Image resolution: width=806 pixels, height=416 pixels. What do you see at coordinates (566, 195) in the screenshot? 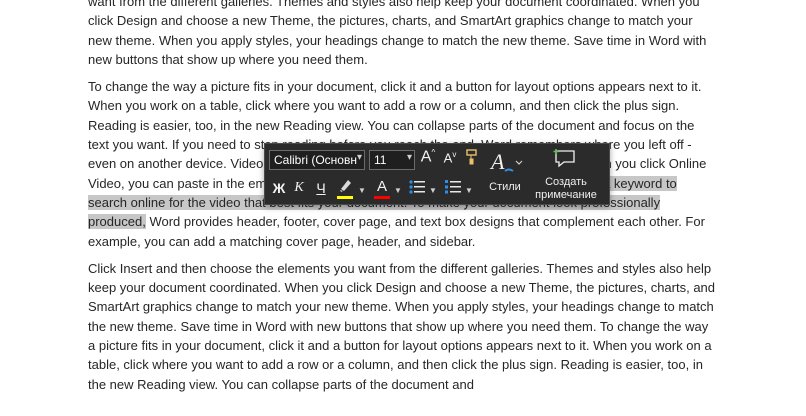
I see `new-comment-label-line2: примечание` at bounding box center [566, 195].